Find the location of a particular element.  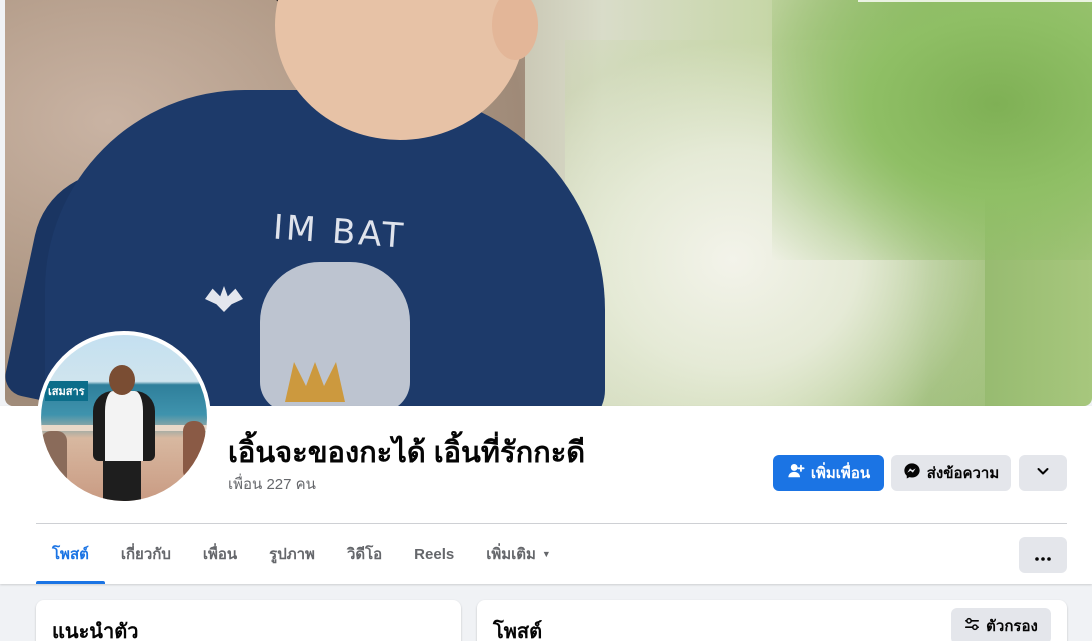

avatar-photo: เสมสาร is located at coordinates (124, 418).